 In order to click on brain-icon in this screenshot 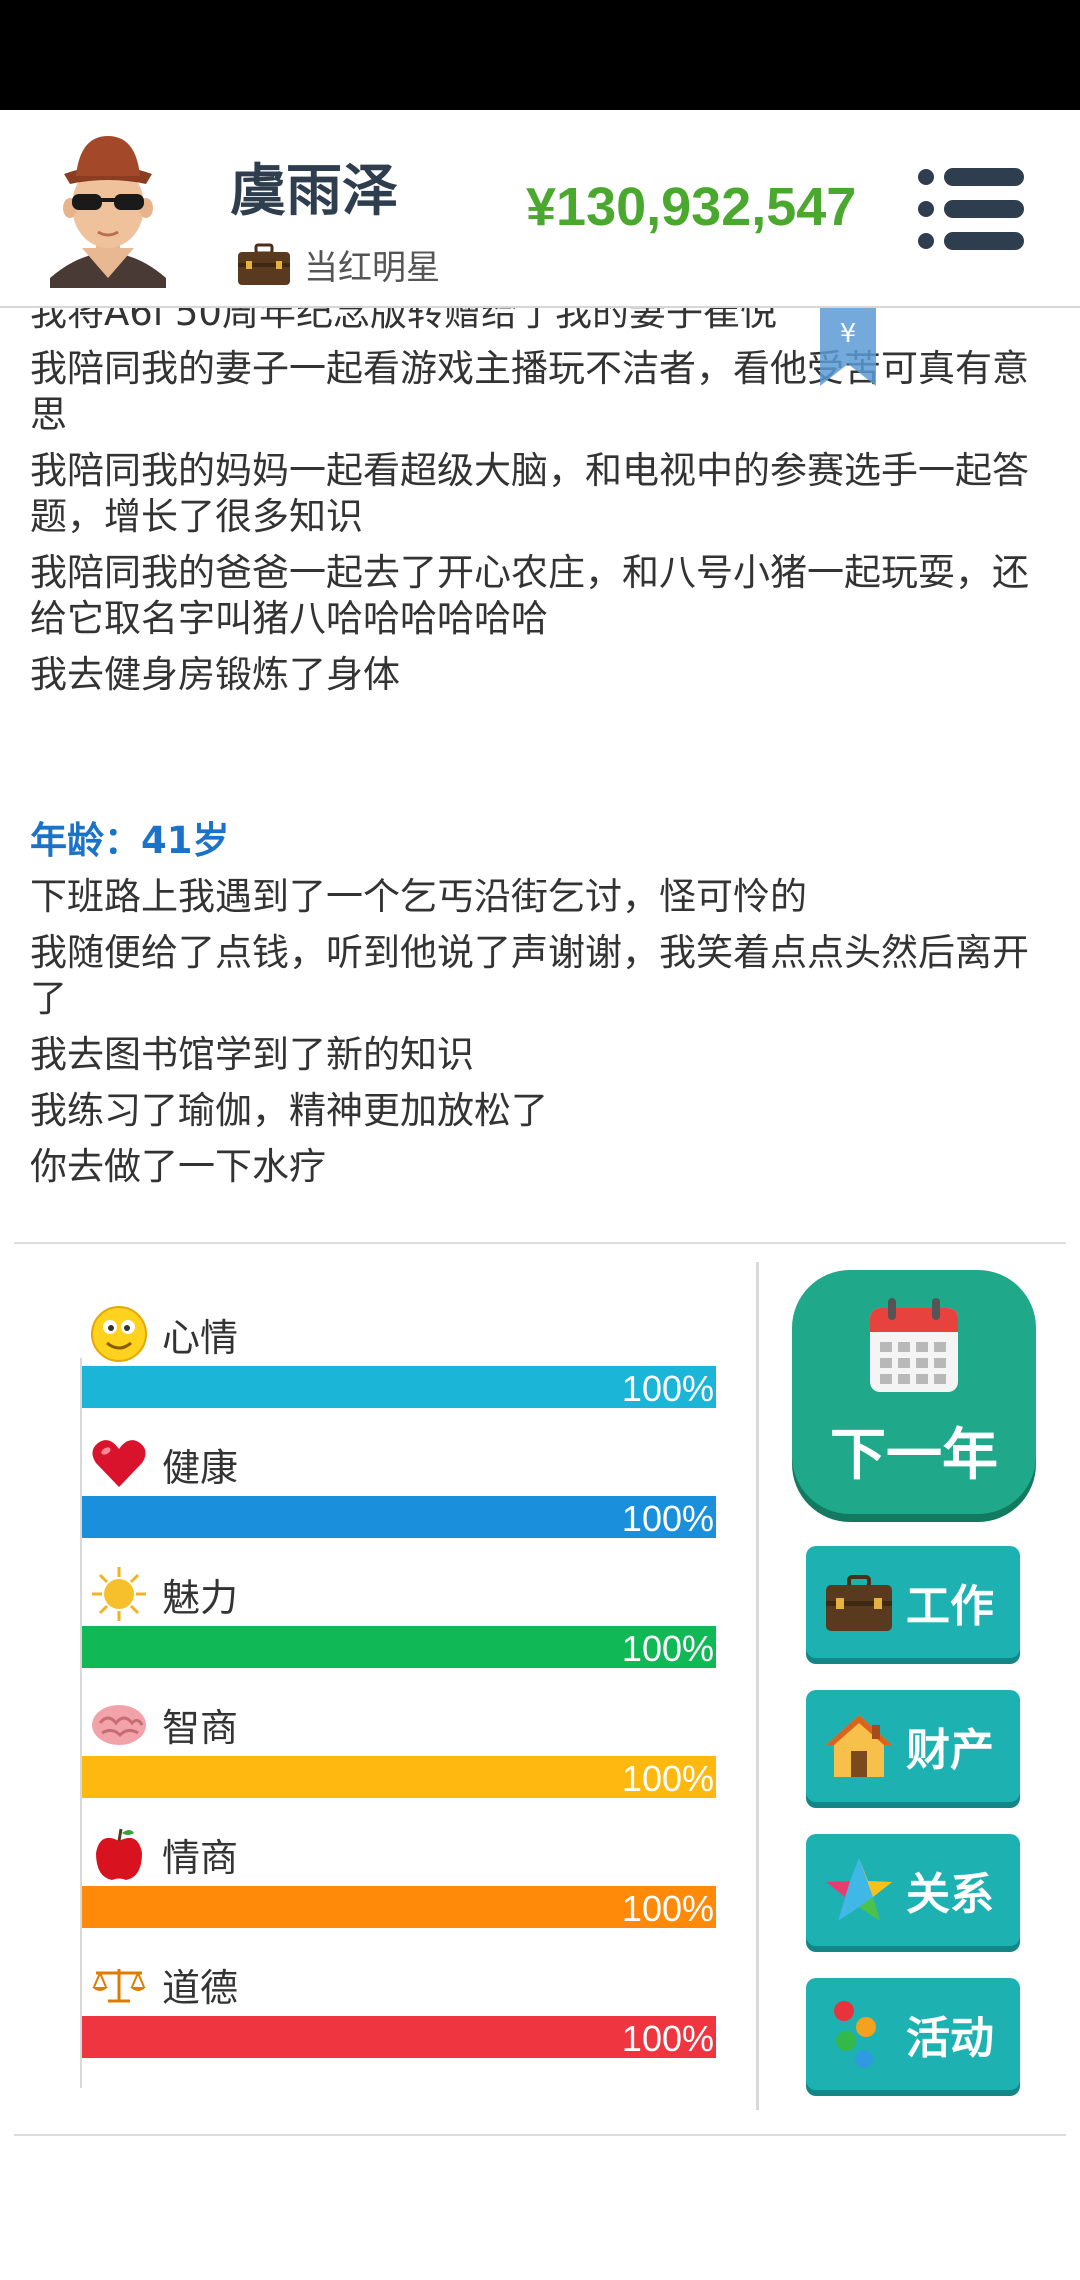, I will do `click(119, 1725)`.